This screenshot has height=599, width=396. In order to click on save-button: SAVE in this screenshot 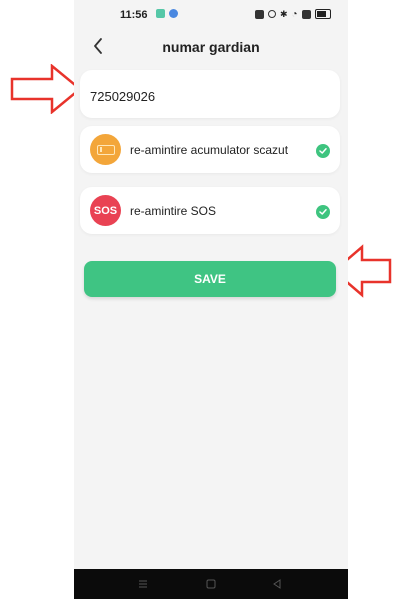, I will do `click(210, 279)`.